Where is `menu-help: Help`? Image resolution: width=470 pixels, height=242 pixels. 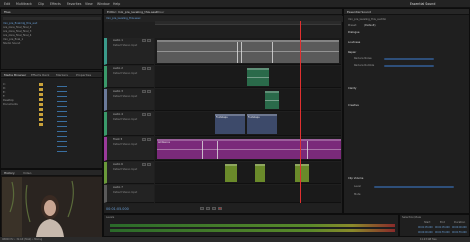 menu-help: Help is located at coordinates (116, 4).